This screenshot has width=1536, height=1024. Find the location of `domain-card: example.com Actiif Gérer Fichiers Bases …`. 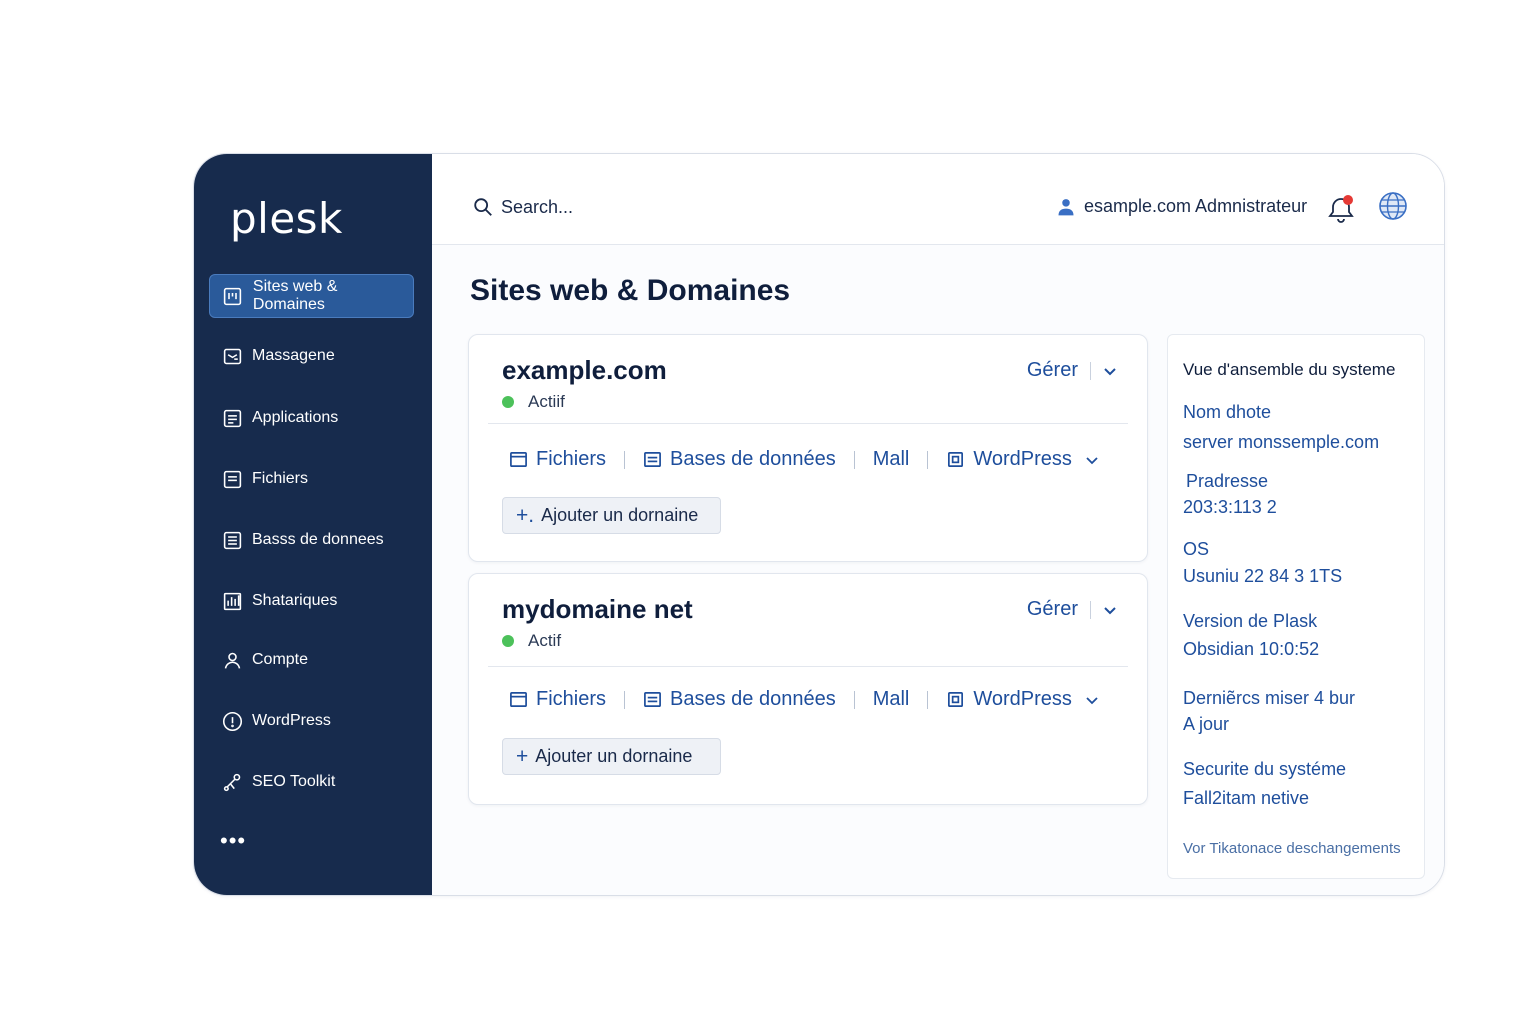

domain-card: example.com Actiif Gérer Fichiers Bases … is located at coordinates (808, 448).